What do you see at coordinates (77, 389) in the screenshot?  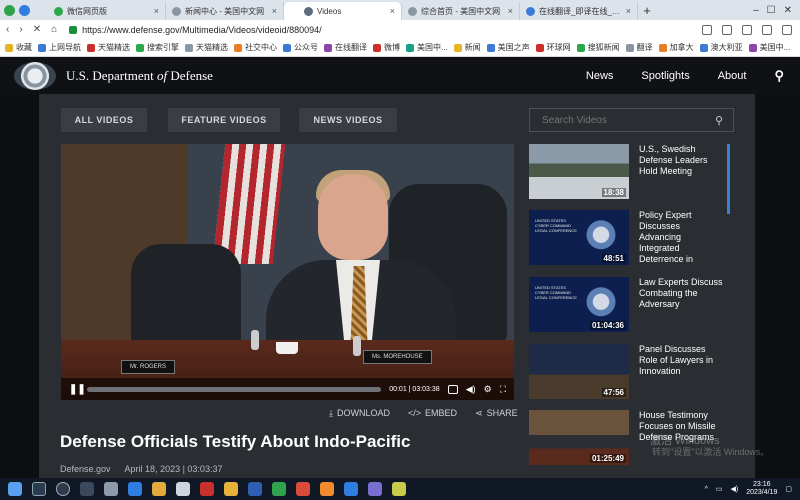 I see `pause-icon: ❚❚` at bounding box center [77, 389].